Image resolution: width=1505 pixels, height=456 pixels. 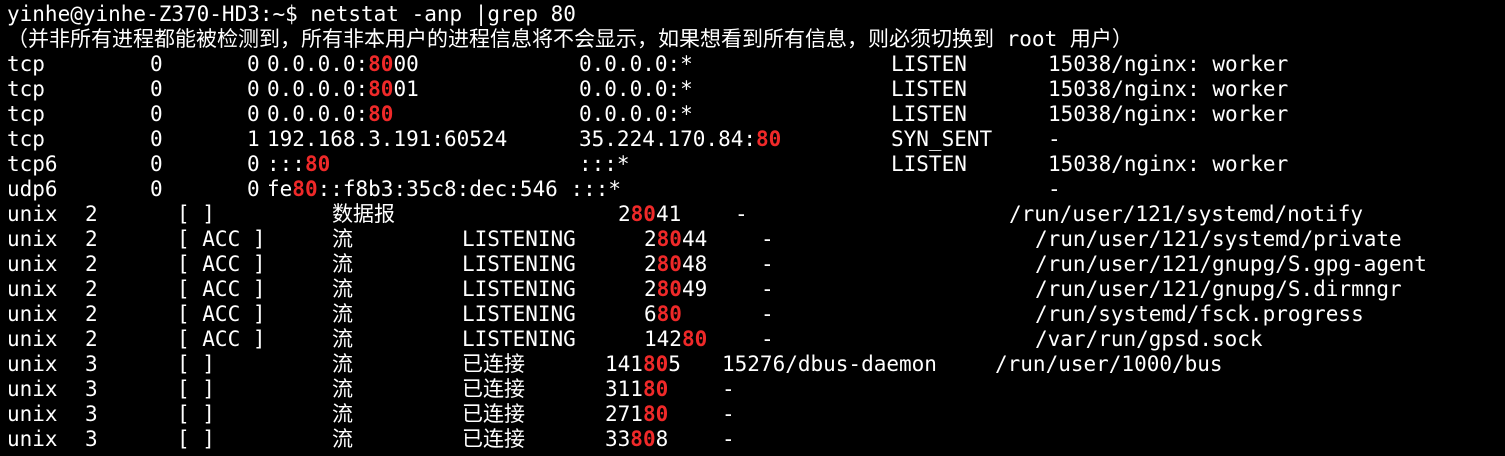 What do you see at coordinates (363, 214) in the screenshot?
I see `netstat-cell: 数据报` at bounding box center [363, 214].